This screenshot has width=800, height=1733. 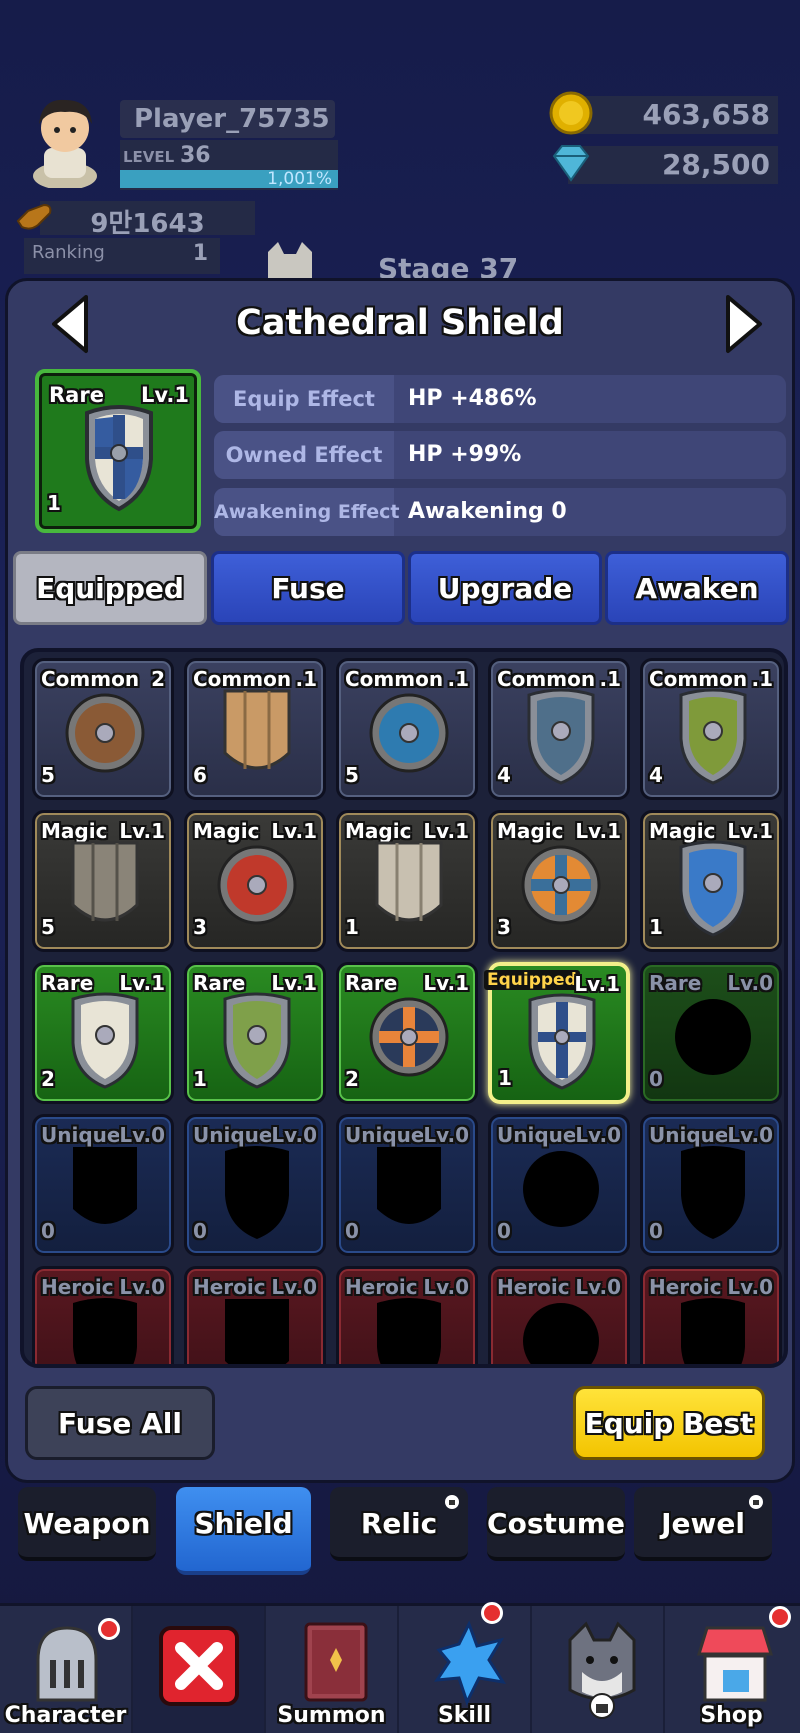 What do you see at coordinates (400, 323) in the screenshot?
I see `item-title: Cathedral Shield` at bounding box center [400, 323].